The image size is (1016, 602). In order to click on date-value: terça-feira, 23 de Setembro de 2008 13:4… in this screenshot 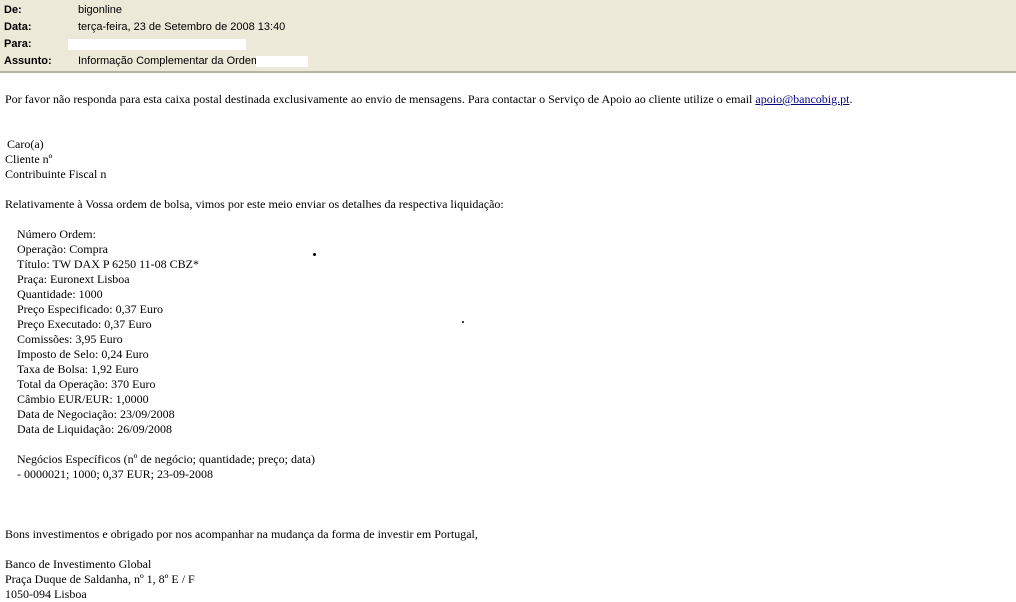, I will do `click(182, 27)`.